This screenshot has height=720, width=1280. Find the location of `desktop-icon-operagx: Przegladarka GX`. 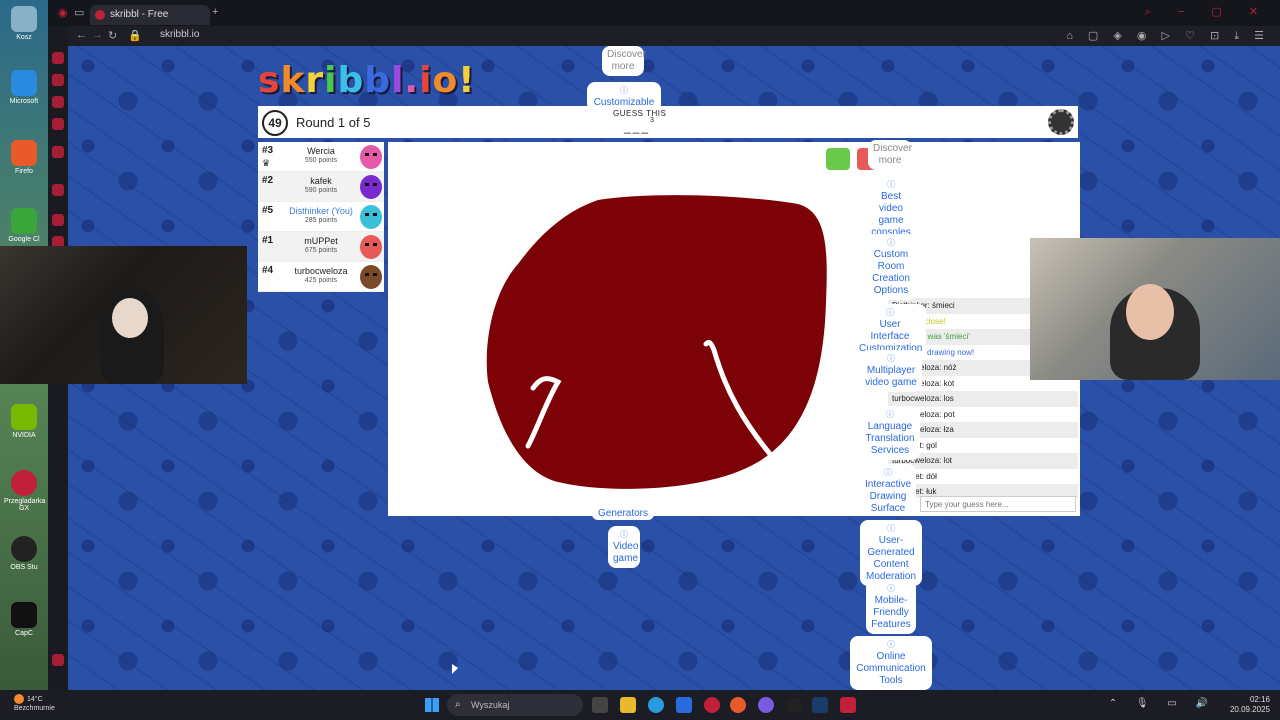

desktop-icon-operagx: Przegladarka GX is located at coordinates (24, 491).